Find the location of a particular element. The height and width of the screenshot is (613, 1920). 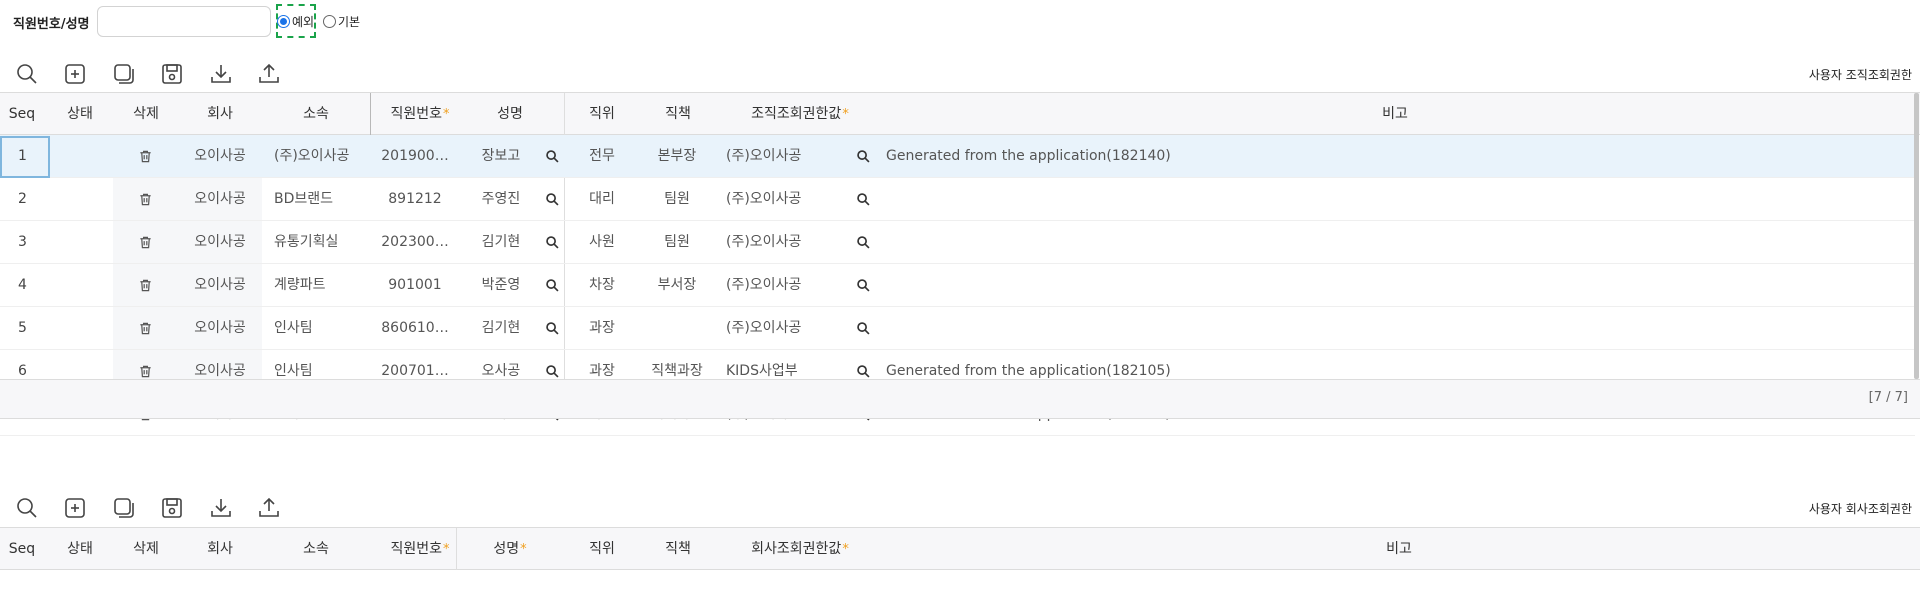

cell-emp-no: 901001 is located at coordinates (415, 285).